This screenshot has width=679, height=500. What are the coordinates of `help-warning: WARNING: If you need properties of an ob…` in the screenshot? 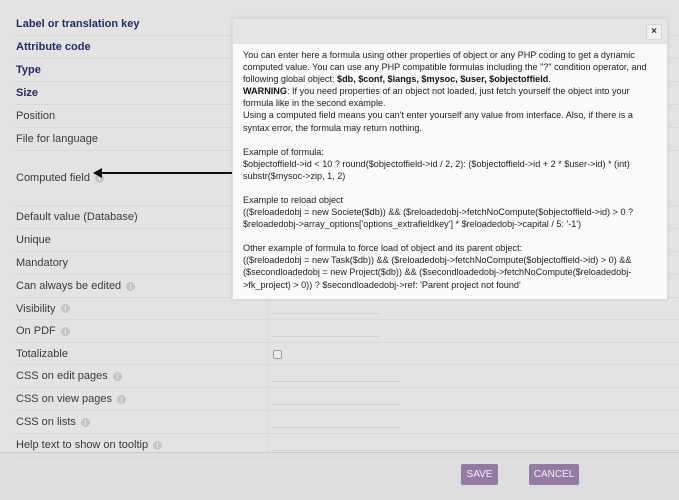 It's located at (436, 97).